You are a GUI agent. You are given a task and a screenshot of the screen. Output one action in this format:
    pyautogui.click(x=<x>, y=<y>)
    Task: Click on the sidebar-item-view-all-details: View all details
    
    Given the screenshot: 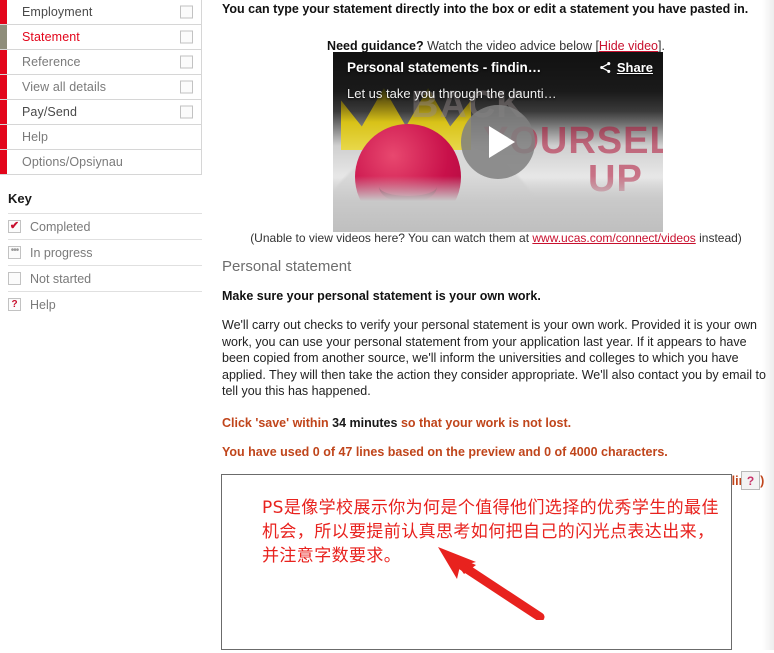 What is the action you would take?
    pyautogui.click(x=101, y=87)
    